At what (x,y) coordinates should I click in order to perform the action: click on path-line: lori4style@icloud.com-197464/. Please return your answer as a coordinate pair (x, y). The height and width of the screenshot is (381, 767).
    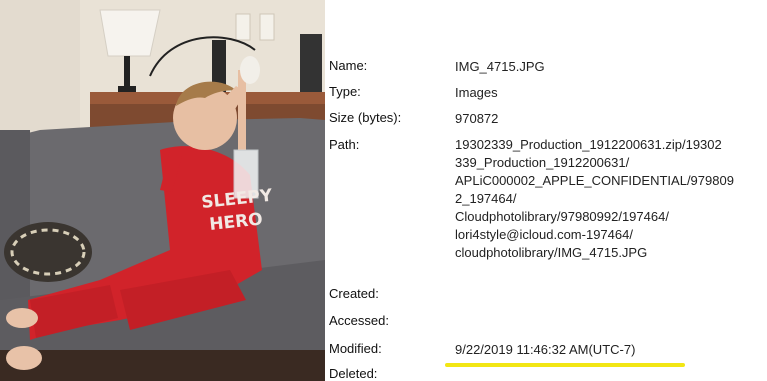
    Looking at the image, I should click on (544, 234).